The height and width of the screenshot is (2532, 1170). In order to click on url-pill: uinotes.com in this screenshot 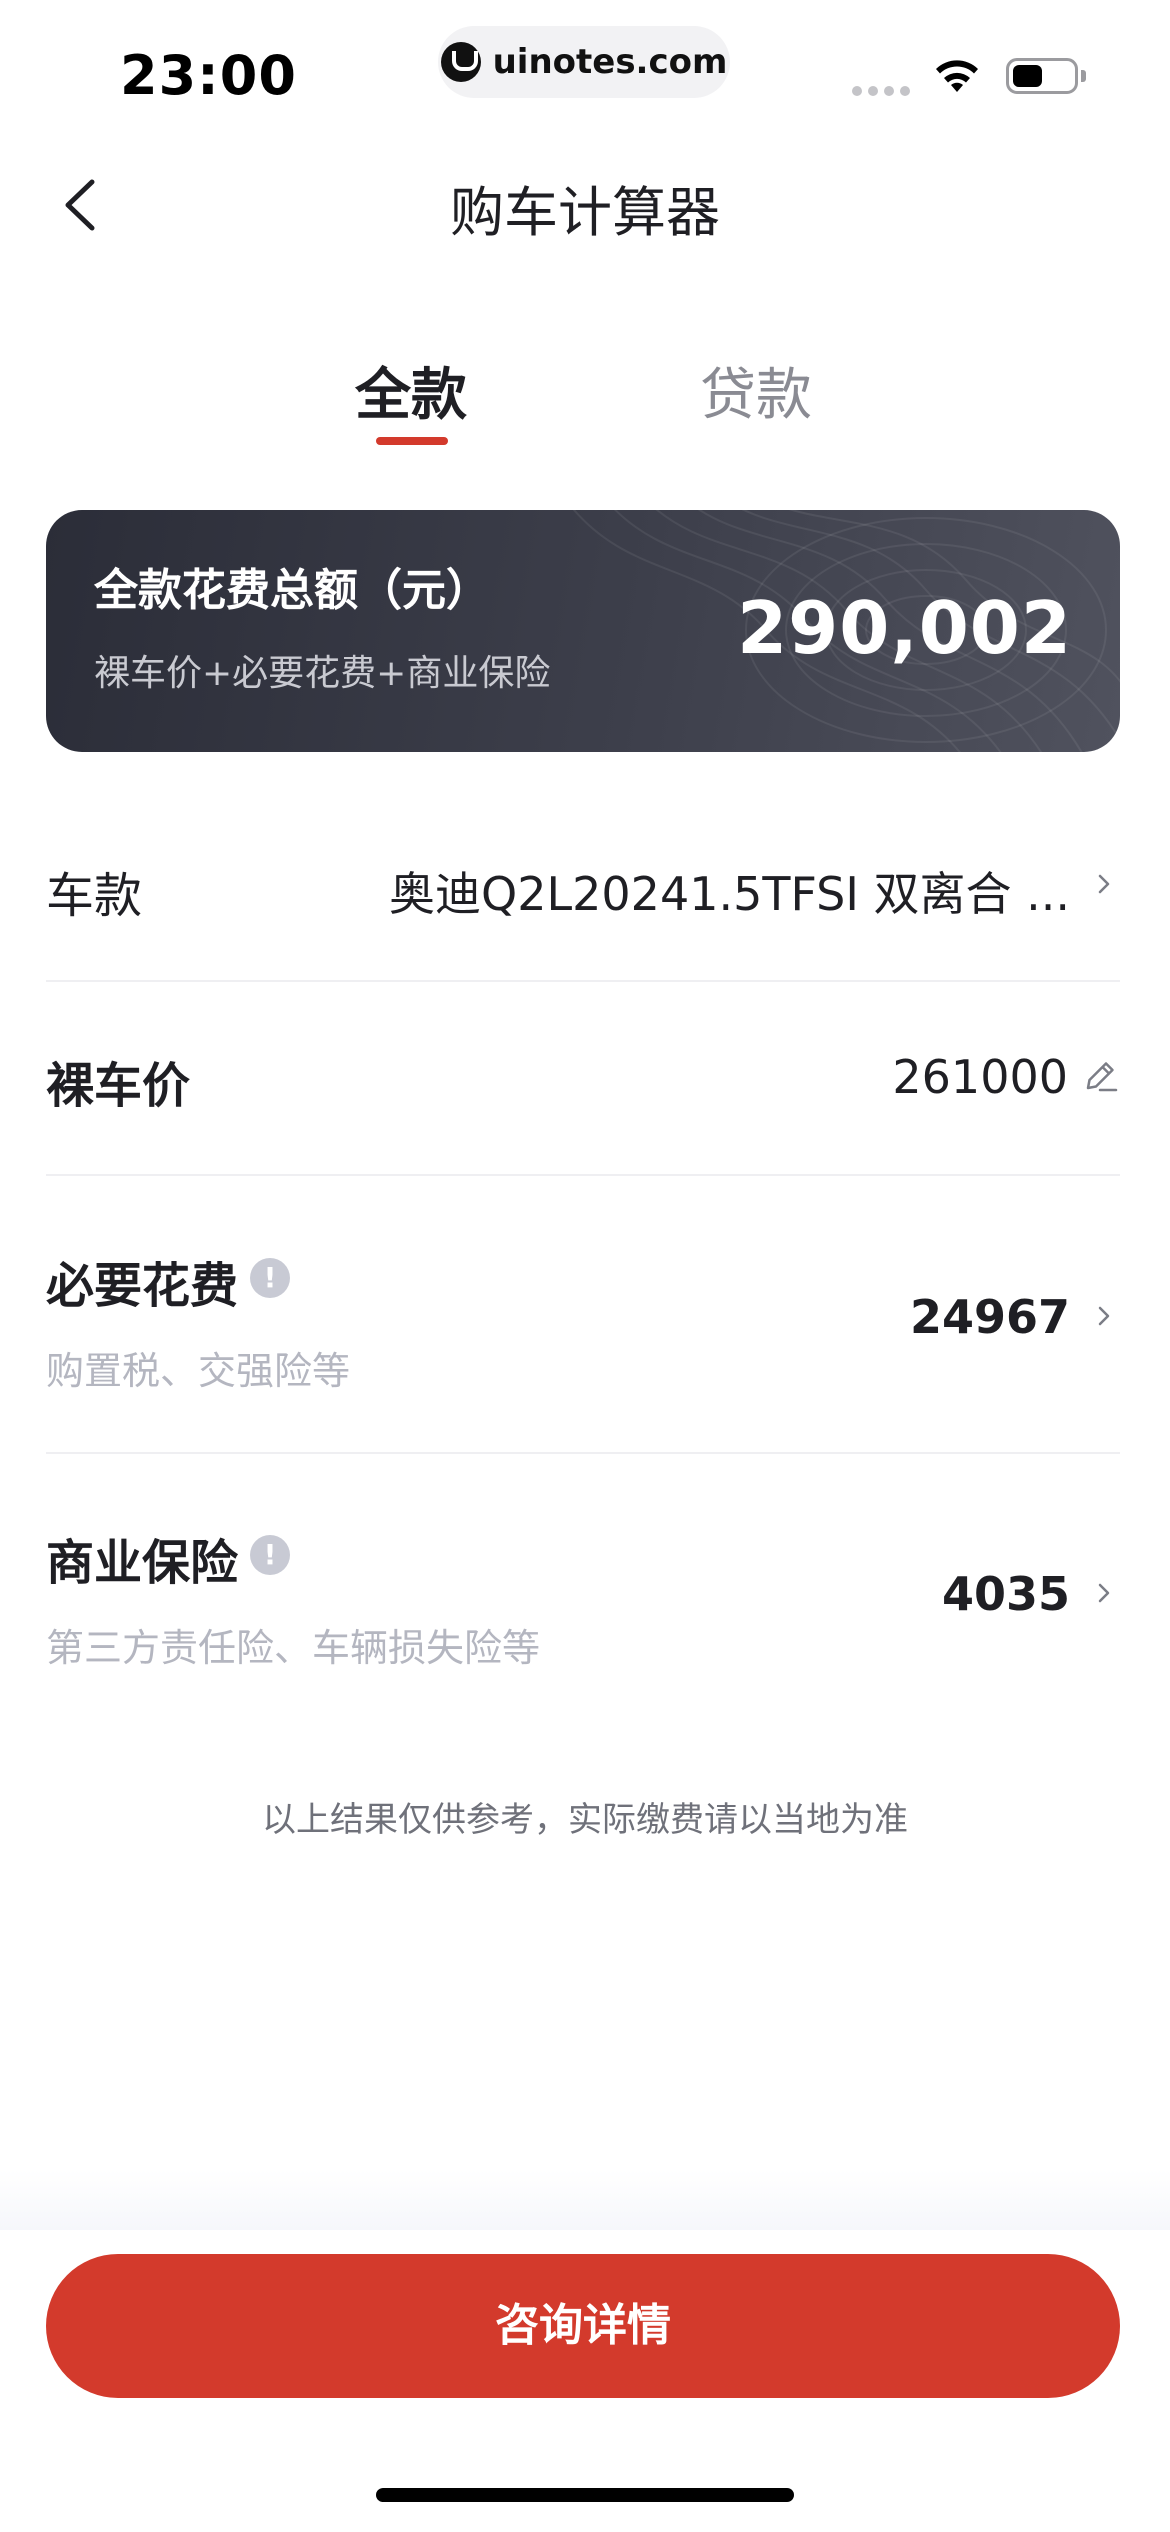, I will do `click(584, 62)`.